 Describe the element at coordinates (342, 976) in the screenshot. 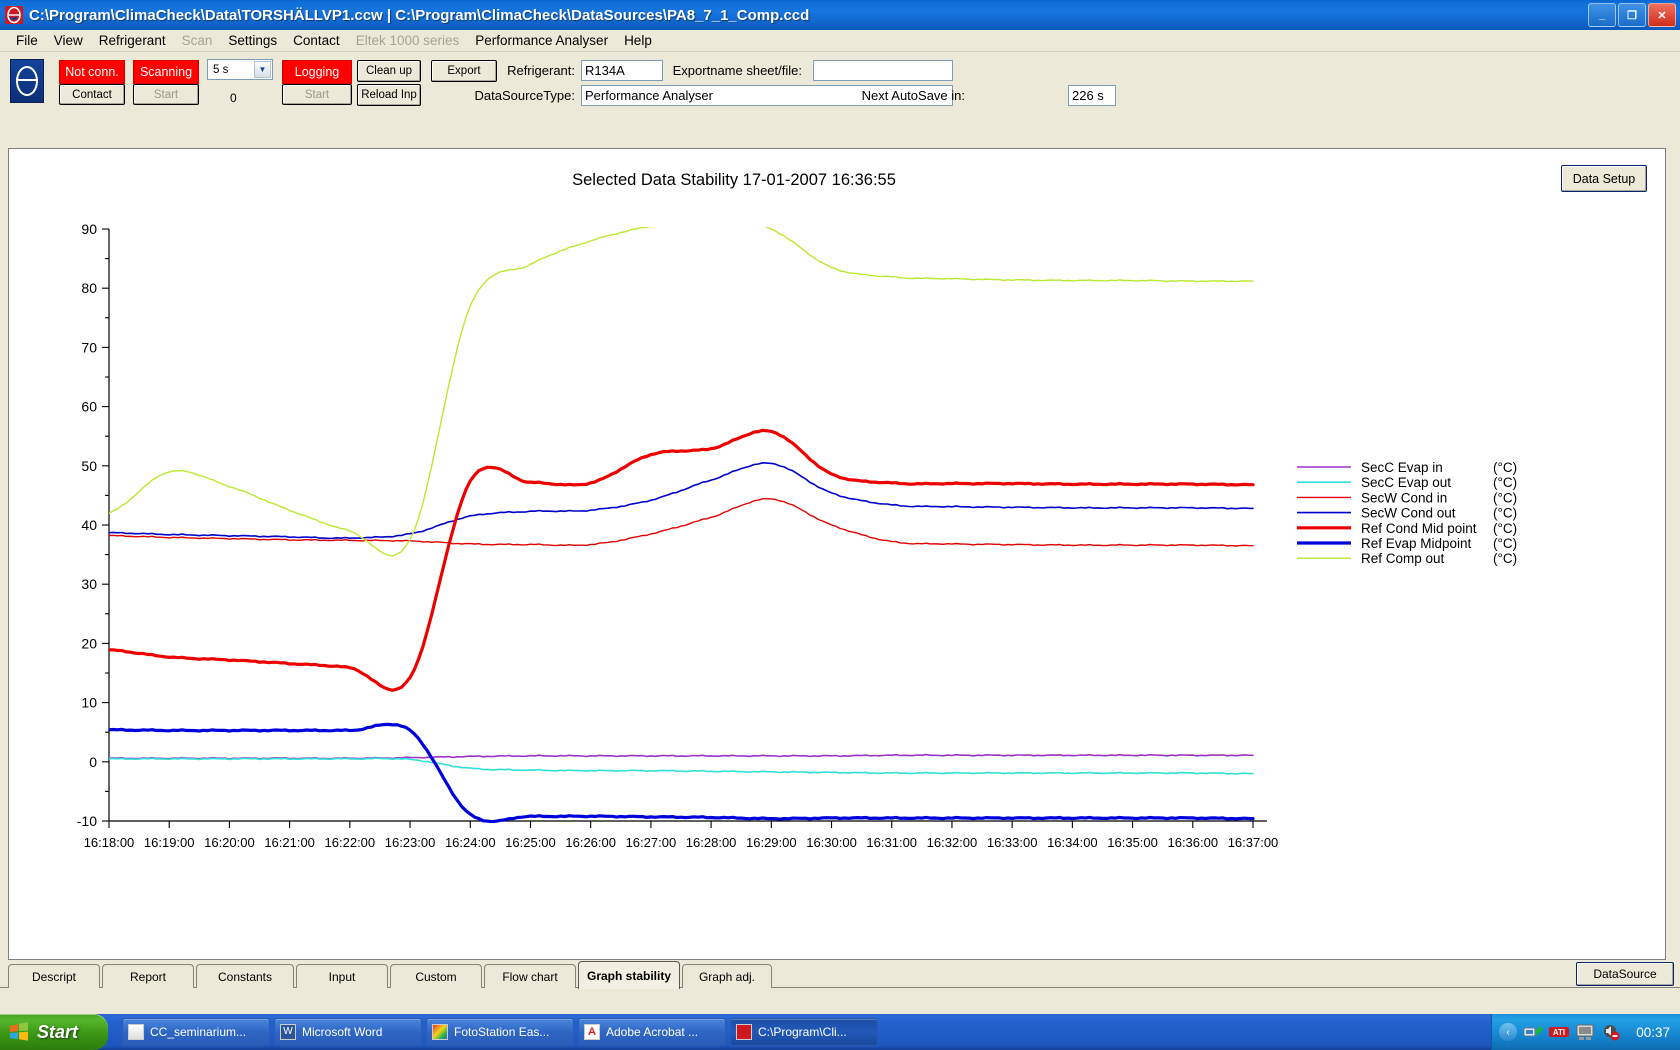

I see `tab-input: Input` at that location.